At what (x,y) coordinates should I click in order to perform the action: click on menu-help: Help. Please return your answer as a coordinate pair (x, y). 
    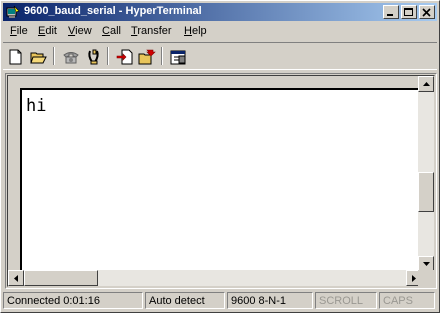
    Looking at the image, I should click on (195, 31).